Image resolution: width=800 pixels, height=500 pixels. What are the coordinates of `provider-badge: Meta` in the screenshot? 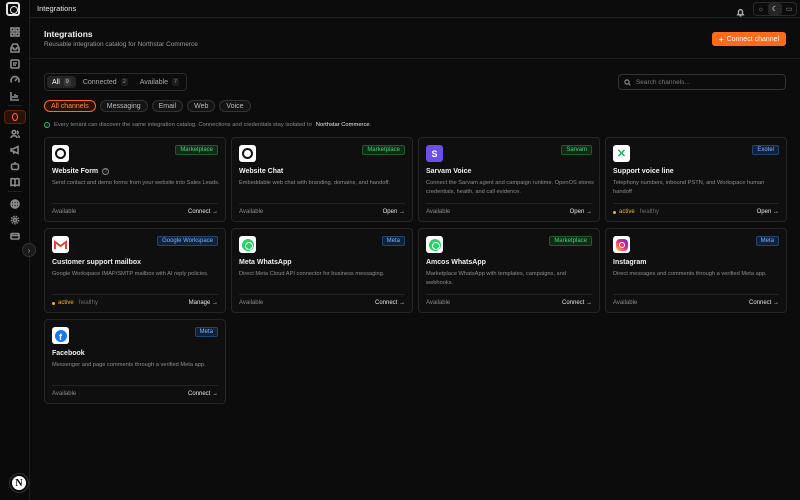 It's located at (206, 332).